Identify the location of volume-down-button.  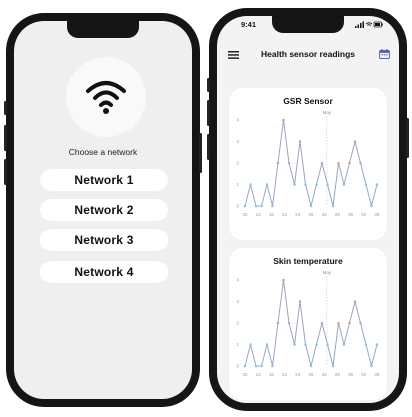
(208, 147).